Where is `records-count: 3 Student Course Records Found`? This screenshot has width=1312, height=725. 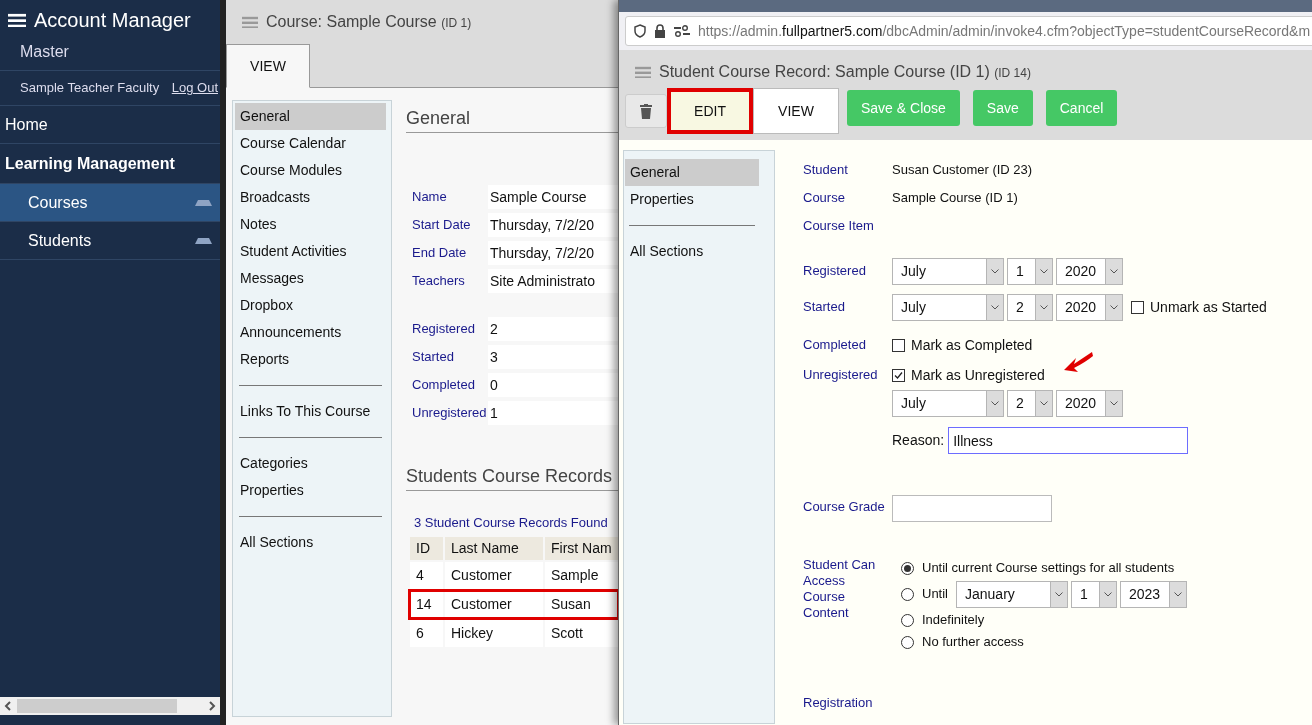 records-count: 3 Student Course Records Found is located at coordinates (511, 523).